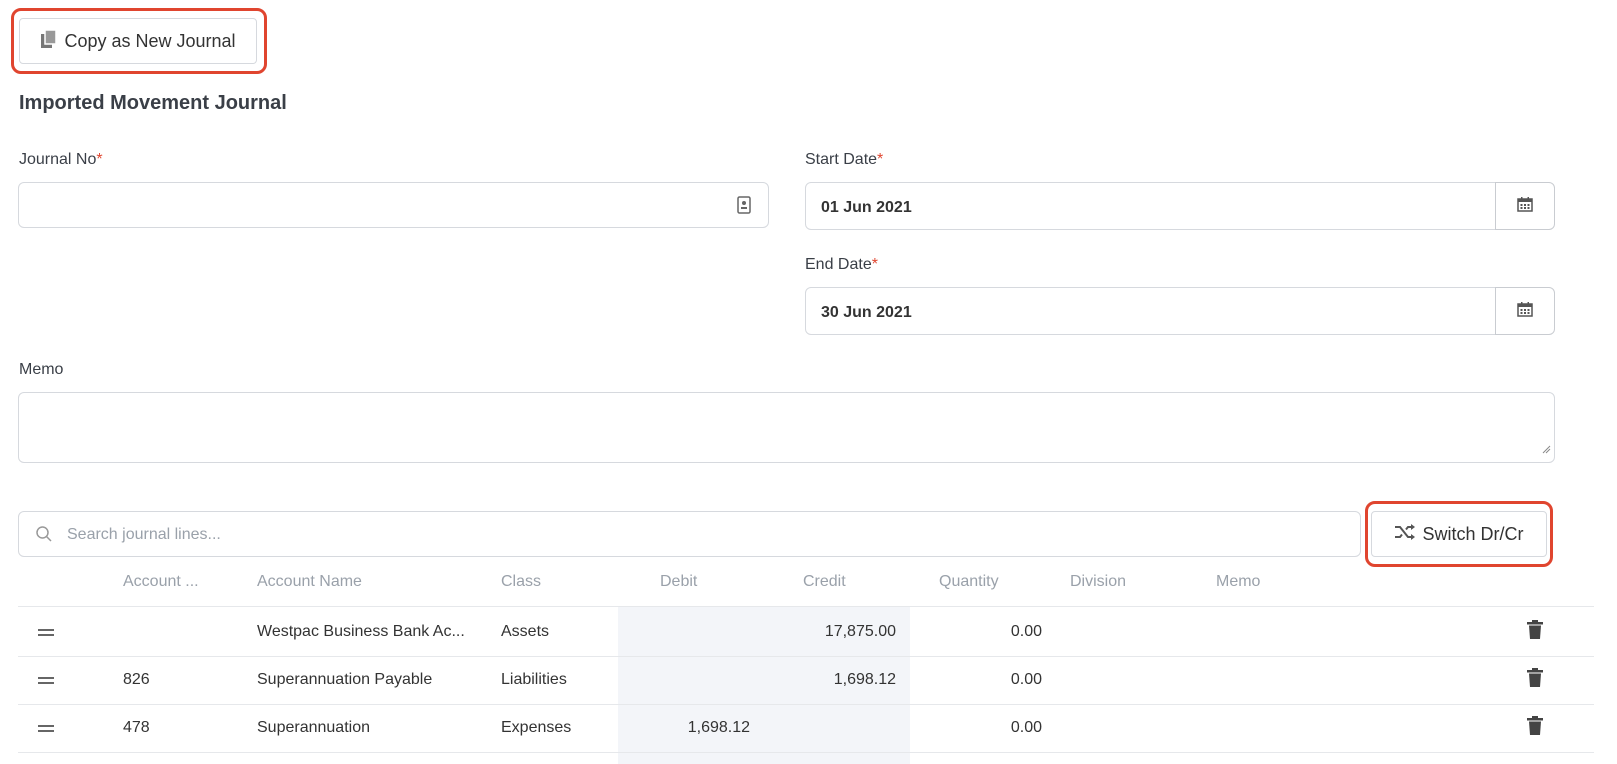  Describe the element at coordinates (521, 582) in the screenshot. I see `header-class: Class` at that location.